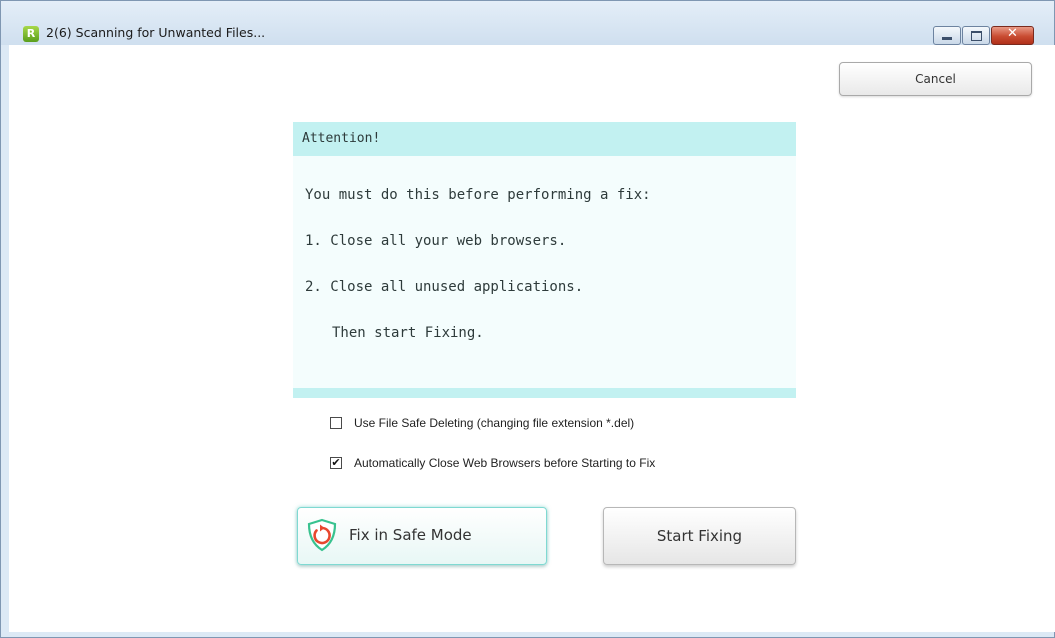 The height and width of the screenshot is (638, 1055). I want to click on panel-footer-bar, so click(544, 393).